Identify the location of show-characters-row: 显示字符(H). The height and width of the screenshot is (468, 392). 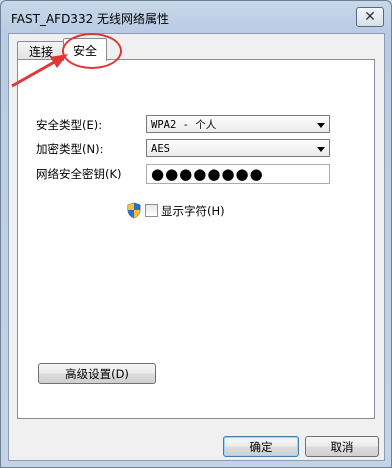
(175, 210).